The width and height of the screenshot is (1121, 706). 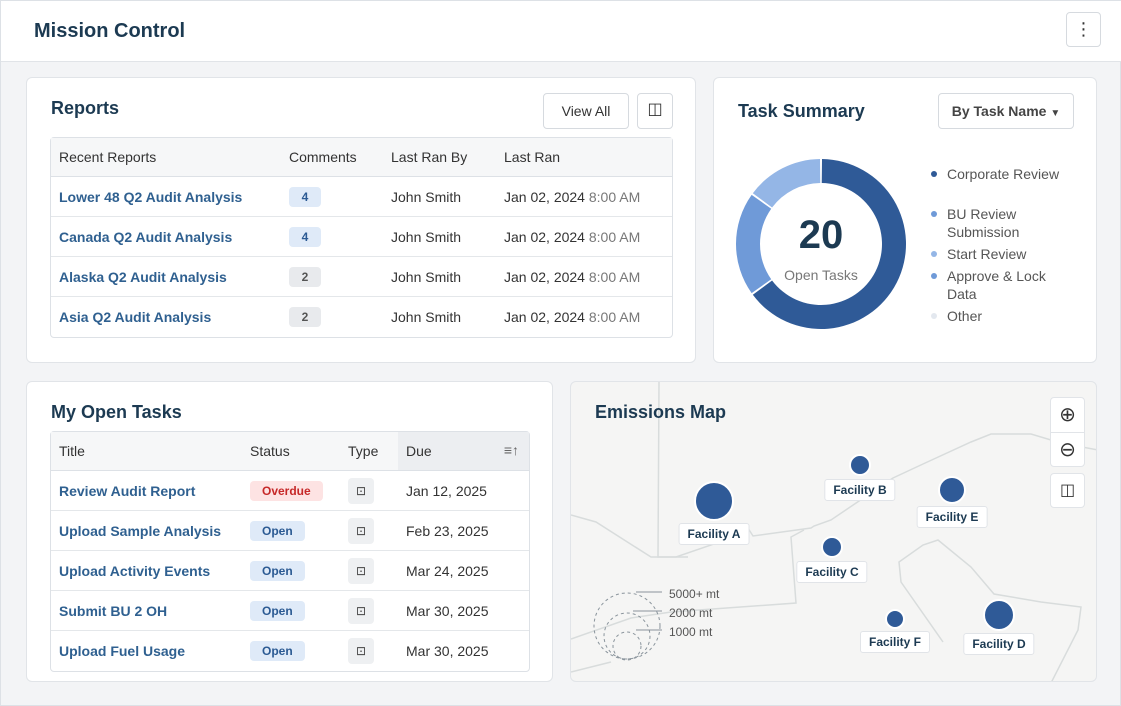 What do you see at coordinates (691, 632) in the screenshot?
I see `scale-label: 1000 mt` at bounding box center [691, 632].